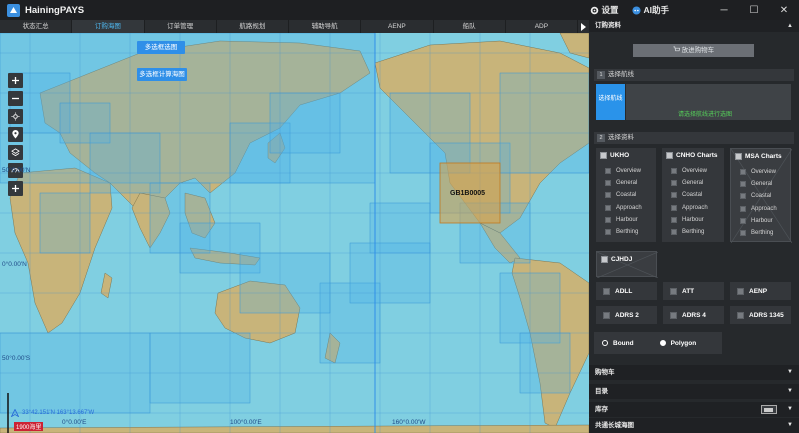 Image resolution: width=799 pixels, height=433 pixels. What do you see at coordinates (693, 291) in the screenshot?
I see `pub-att: ATT` at bounding box center [693, 291].